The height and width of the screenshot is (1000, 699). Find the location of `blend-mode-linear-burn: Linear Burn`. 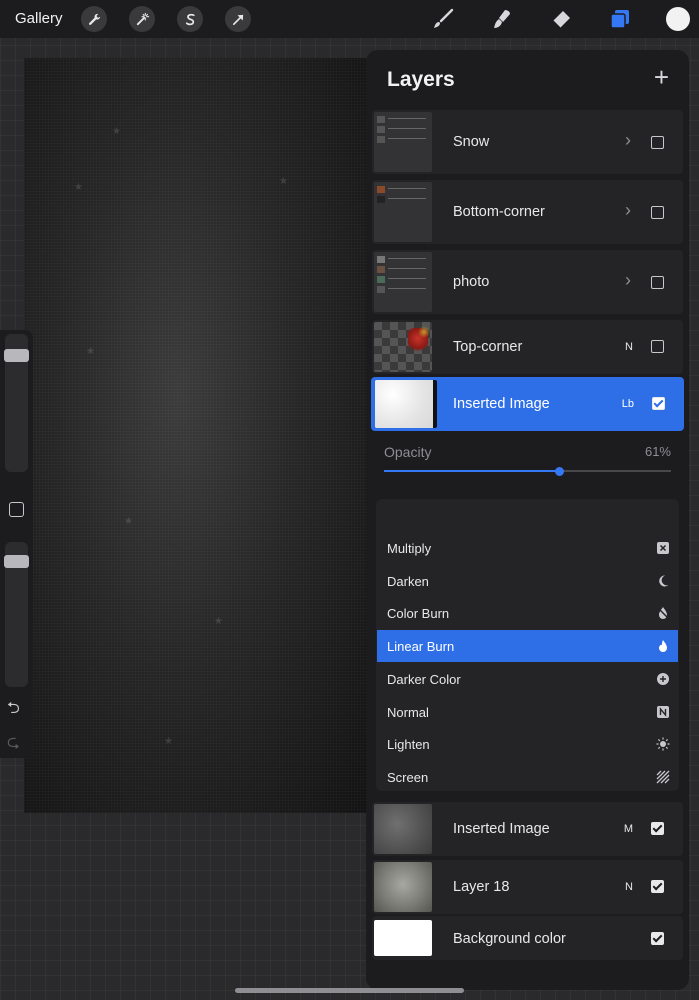

blend-mode-linear-burn: Linear Burn is located at coordinates (527, 646).